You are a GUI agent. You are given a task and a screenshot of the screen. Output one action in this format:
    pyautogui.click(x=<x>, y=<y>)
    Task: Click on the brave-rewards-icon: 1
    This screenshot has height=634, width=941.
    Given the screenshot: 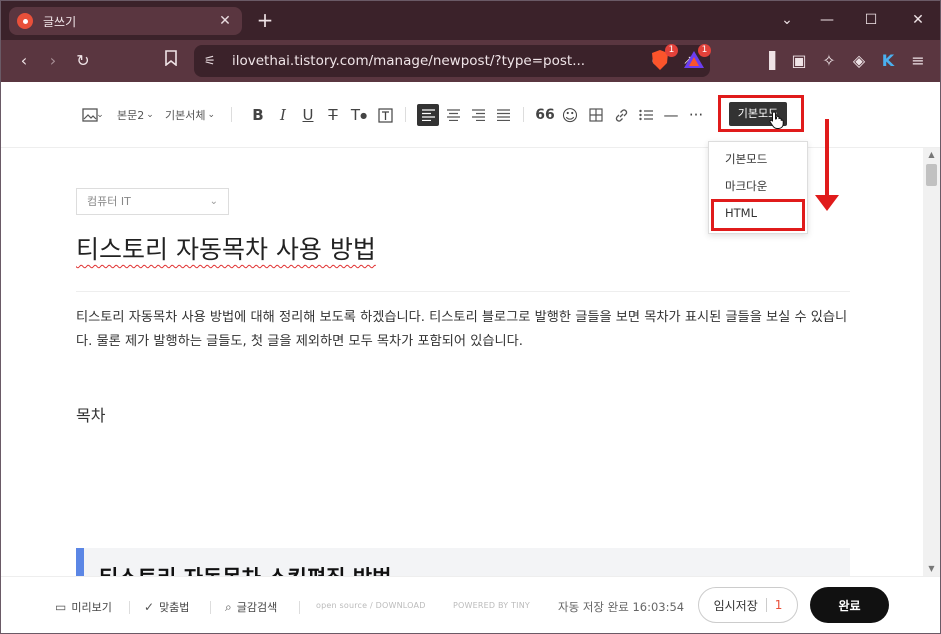 What is the action you would take?
    pyautogui.click(x=697, y=57)
    